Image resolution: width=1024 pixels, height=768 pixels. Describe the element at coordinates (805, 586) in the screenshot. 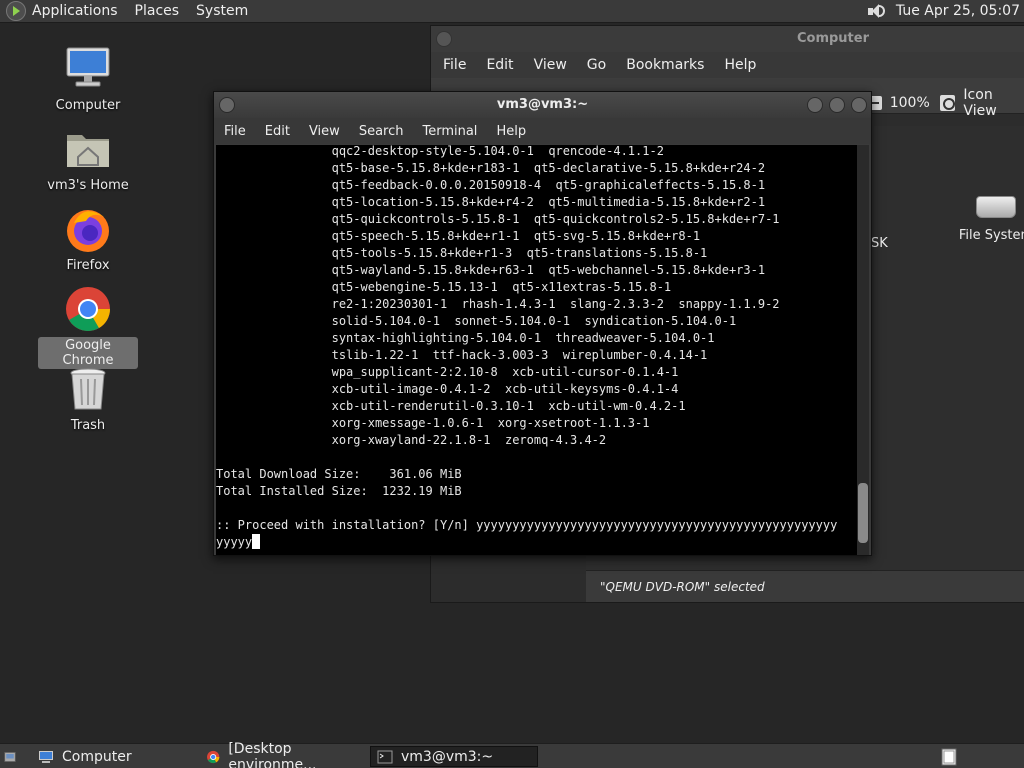

I see `file-manager-statusbar: "QEMU DVD-ROM" selected` at that location.